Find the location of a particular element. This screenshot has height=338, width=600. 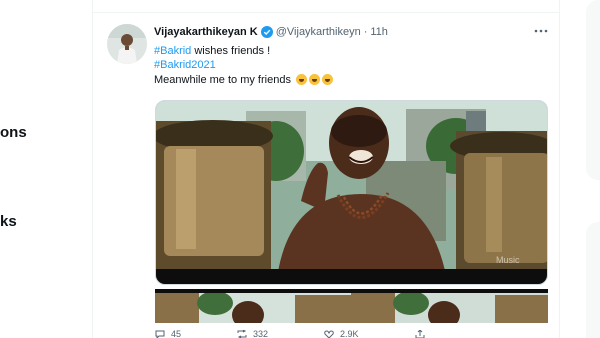

retweet-button: 332 is located at coordinates (253, 333).